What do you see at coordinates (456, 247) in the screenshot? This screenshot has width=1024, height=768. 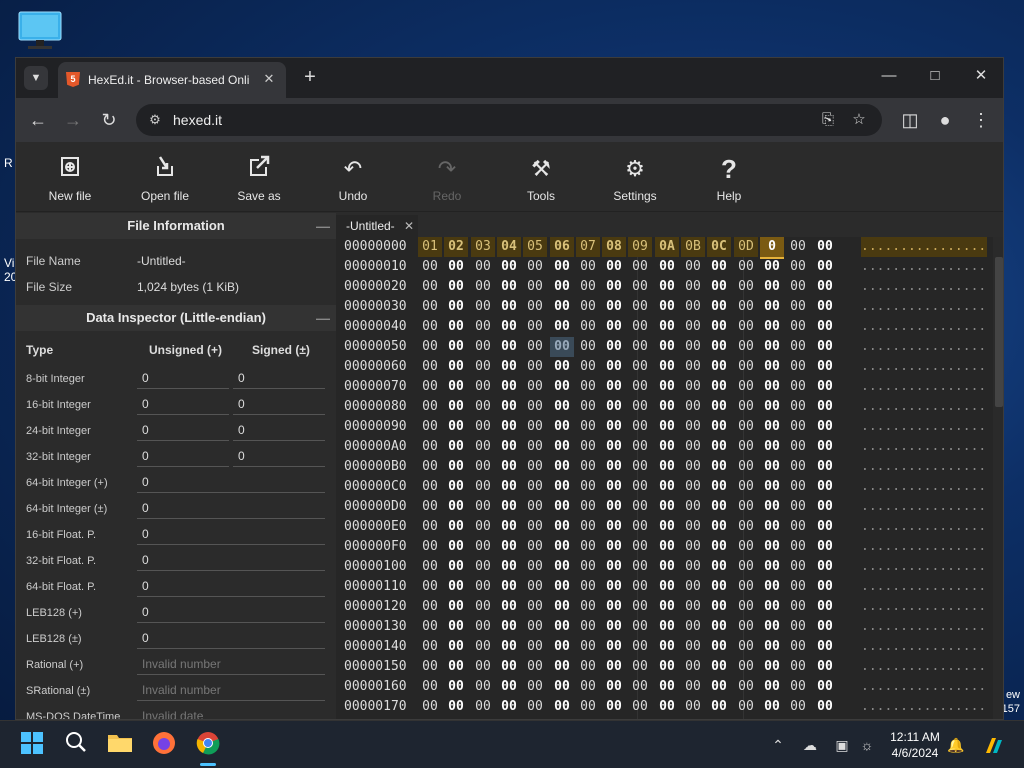 I see `hex-byte-cell: 02` at bounding box center [456, 247].